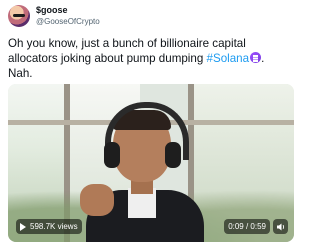  I want to click on tweet-header: $goose @GooseOfCrypto, so click(54, 16).